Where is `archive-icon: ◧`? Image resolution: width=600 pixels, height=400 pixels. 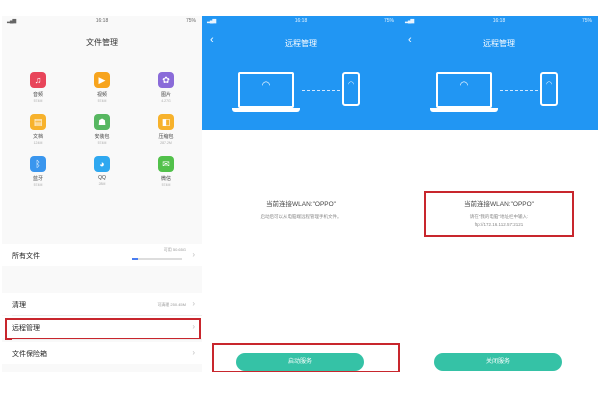
archive-icon: ◧ is located at coordinates (166, 122).